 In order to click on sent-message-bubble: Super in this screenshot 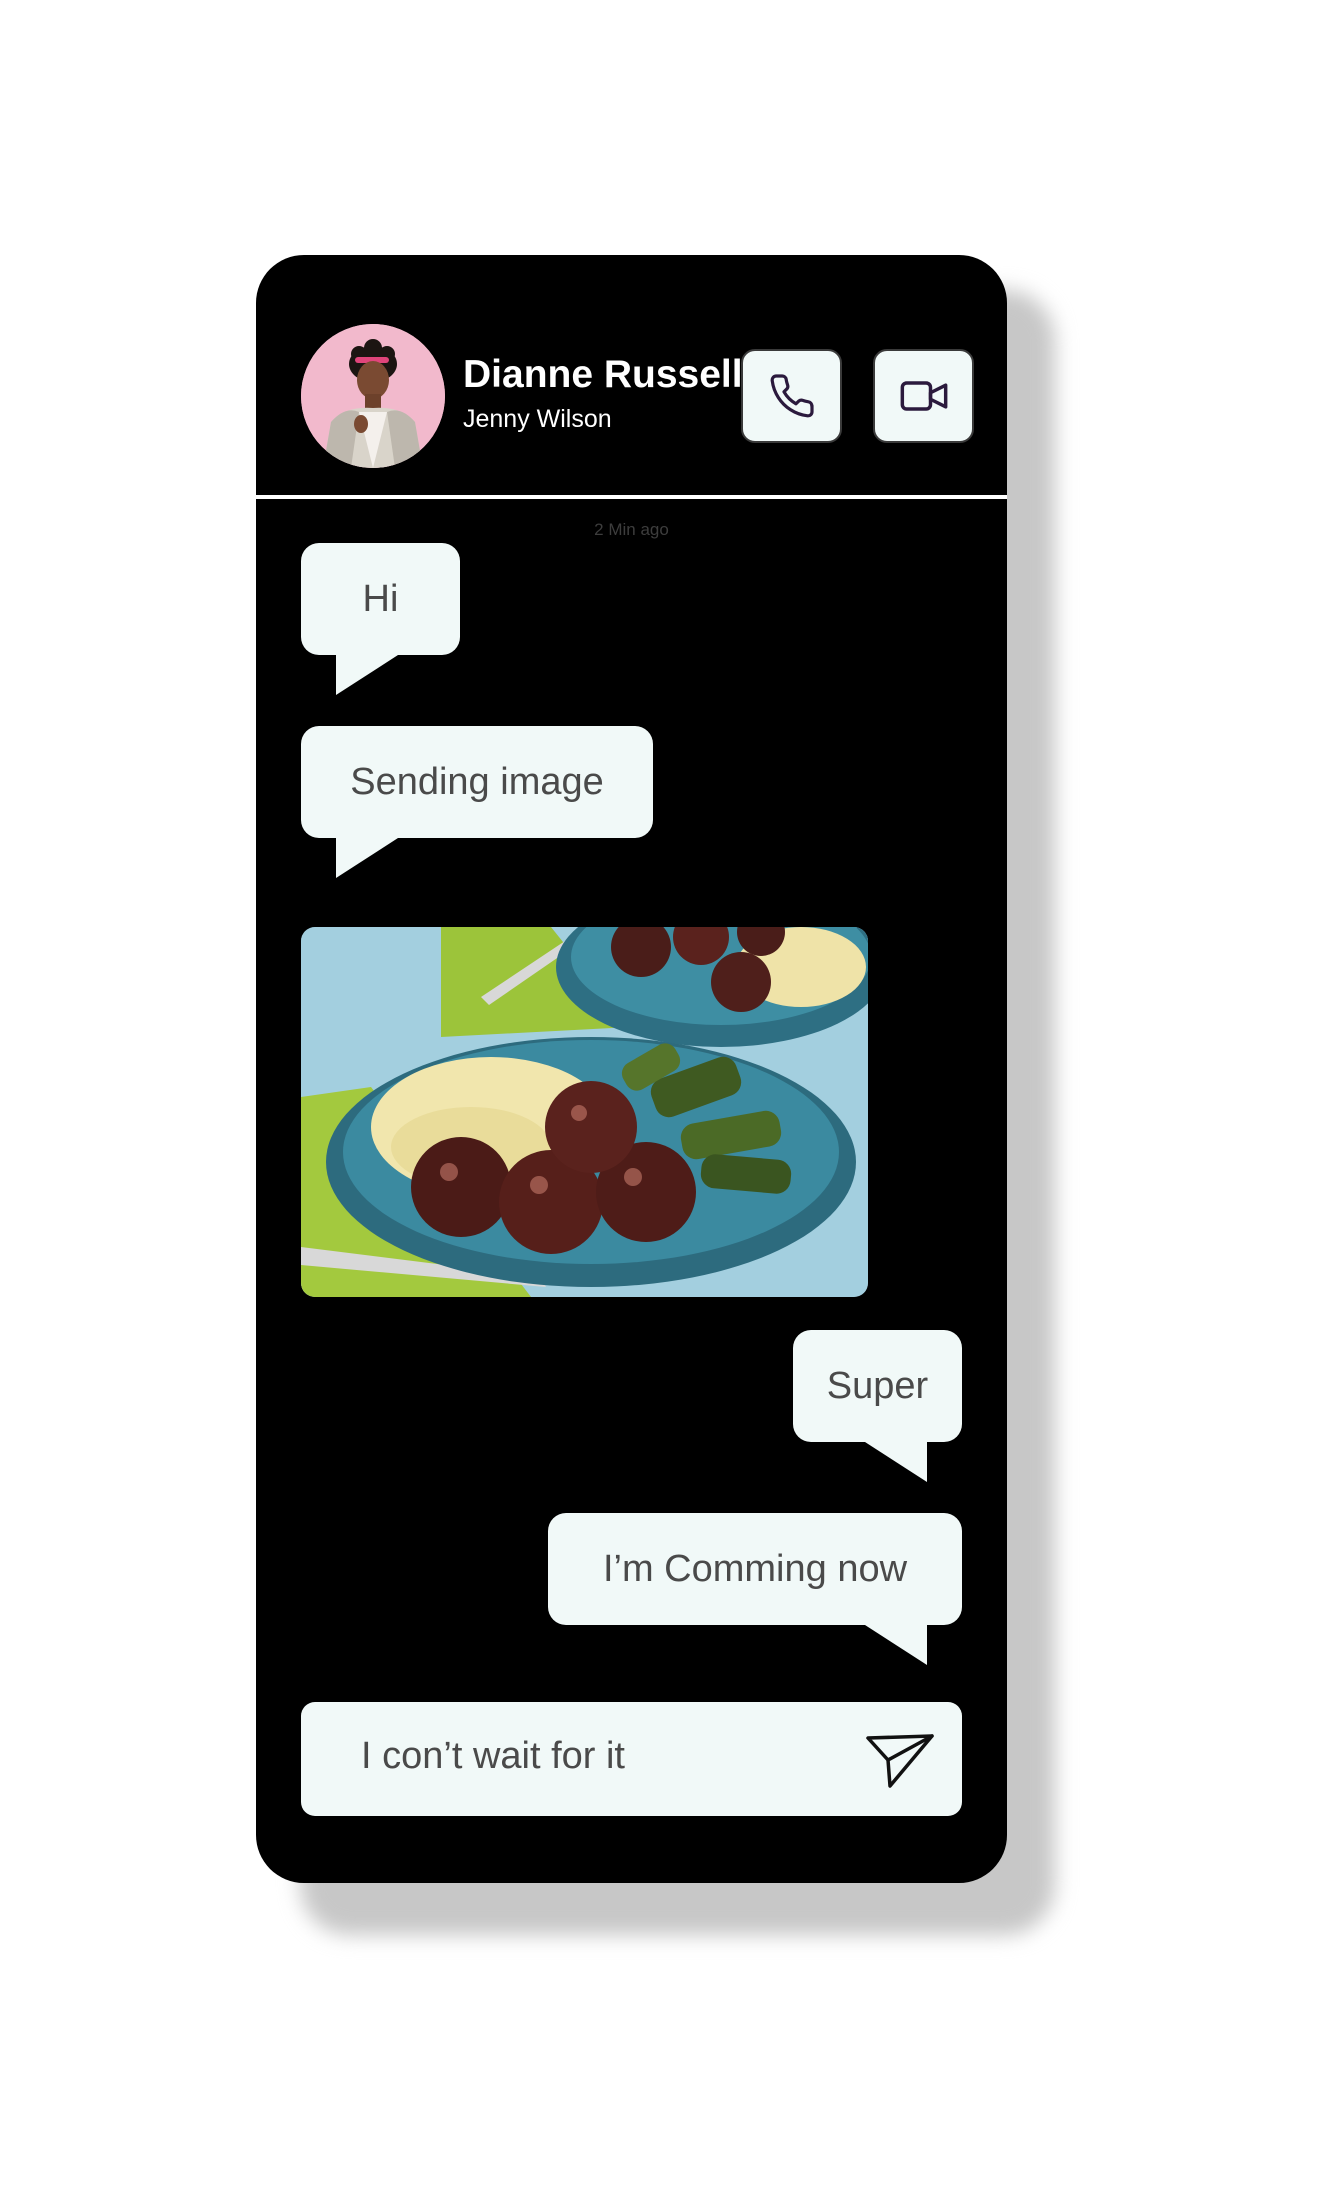, I will do `click(877, 1386)`.